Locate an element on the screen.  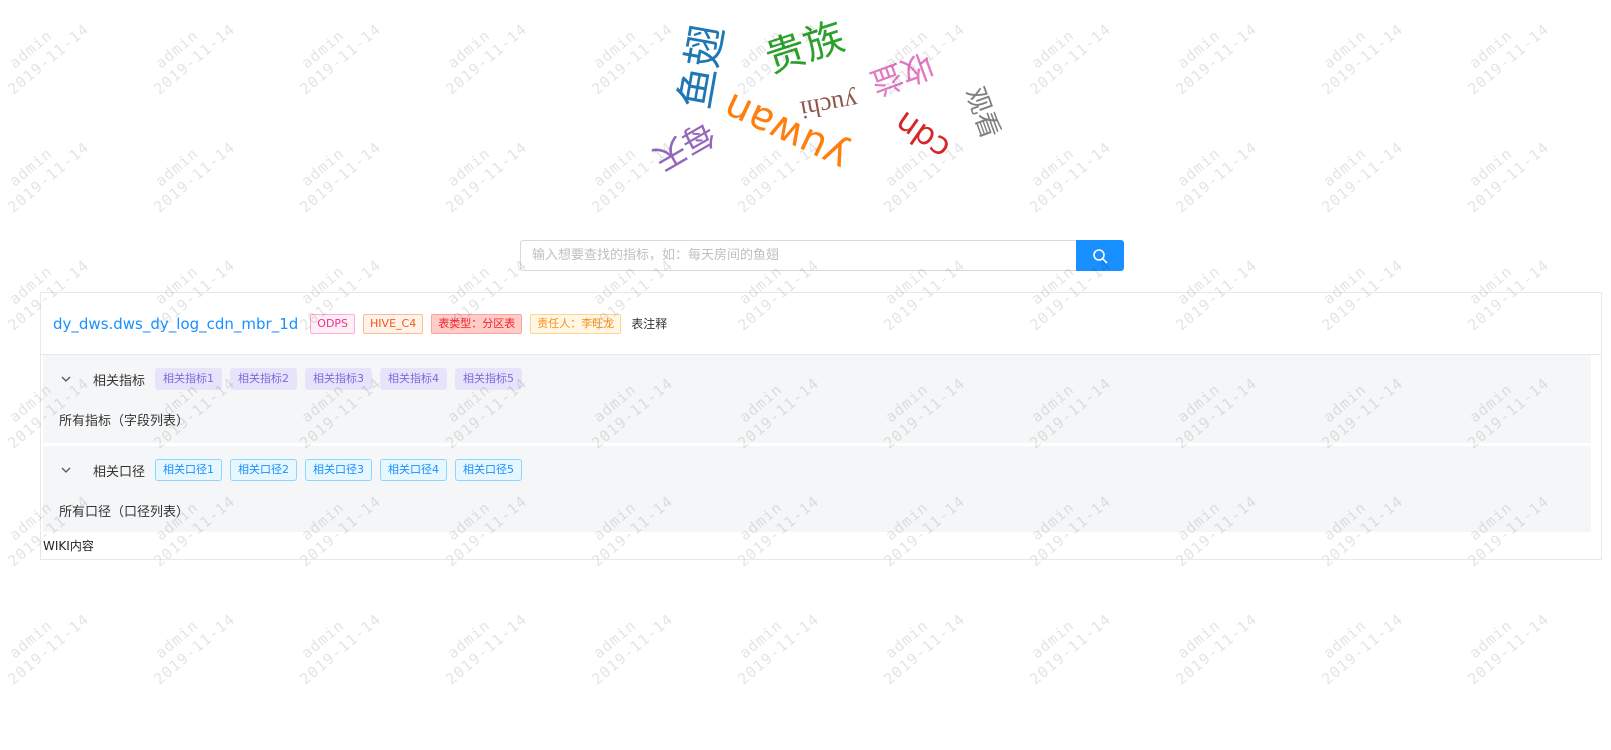
caliber-tag: 相关口径1 is located at coordinates (189, 470).